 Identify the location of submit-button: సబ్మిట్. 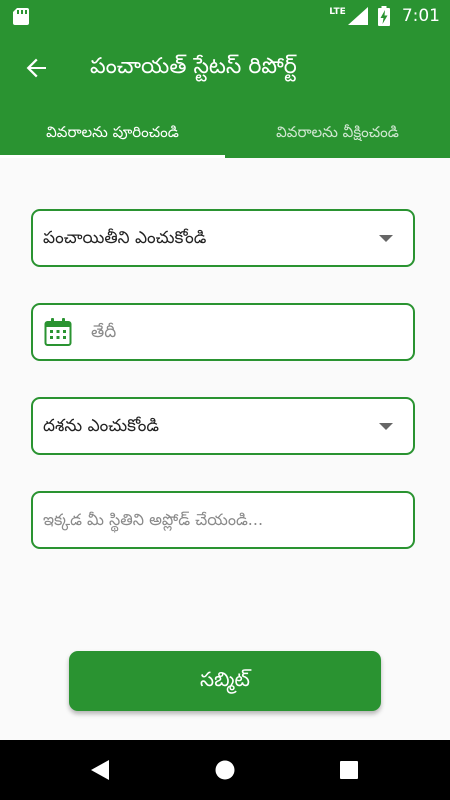
(225, 681).